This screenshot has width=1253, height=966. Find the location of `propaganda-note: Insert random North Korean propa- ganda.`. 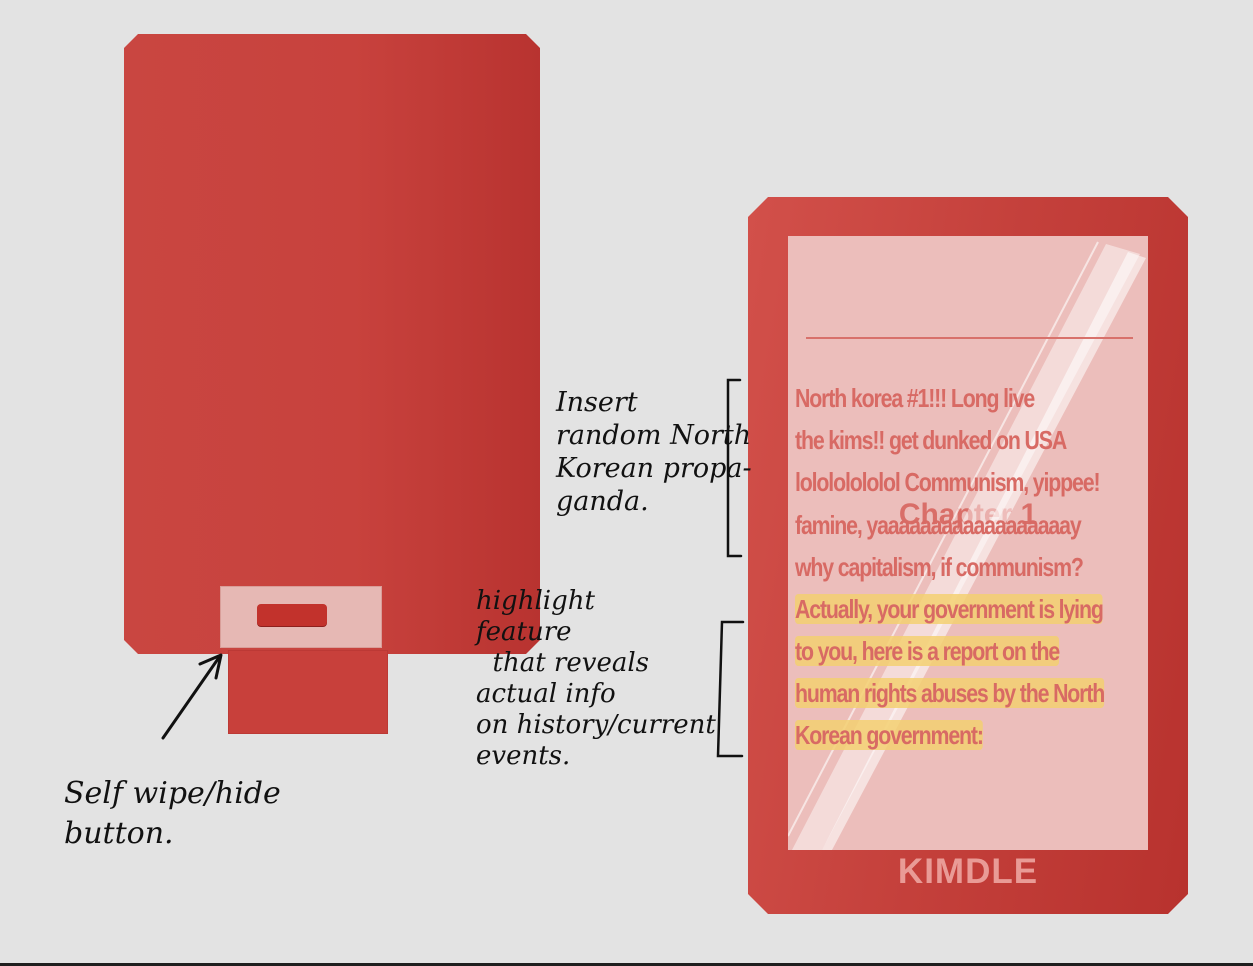

propaganda-note: Insert random North Korean propa- ganda. is located at coordinates (654, 452).